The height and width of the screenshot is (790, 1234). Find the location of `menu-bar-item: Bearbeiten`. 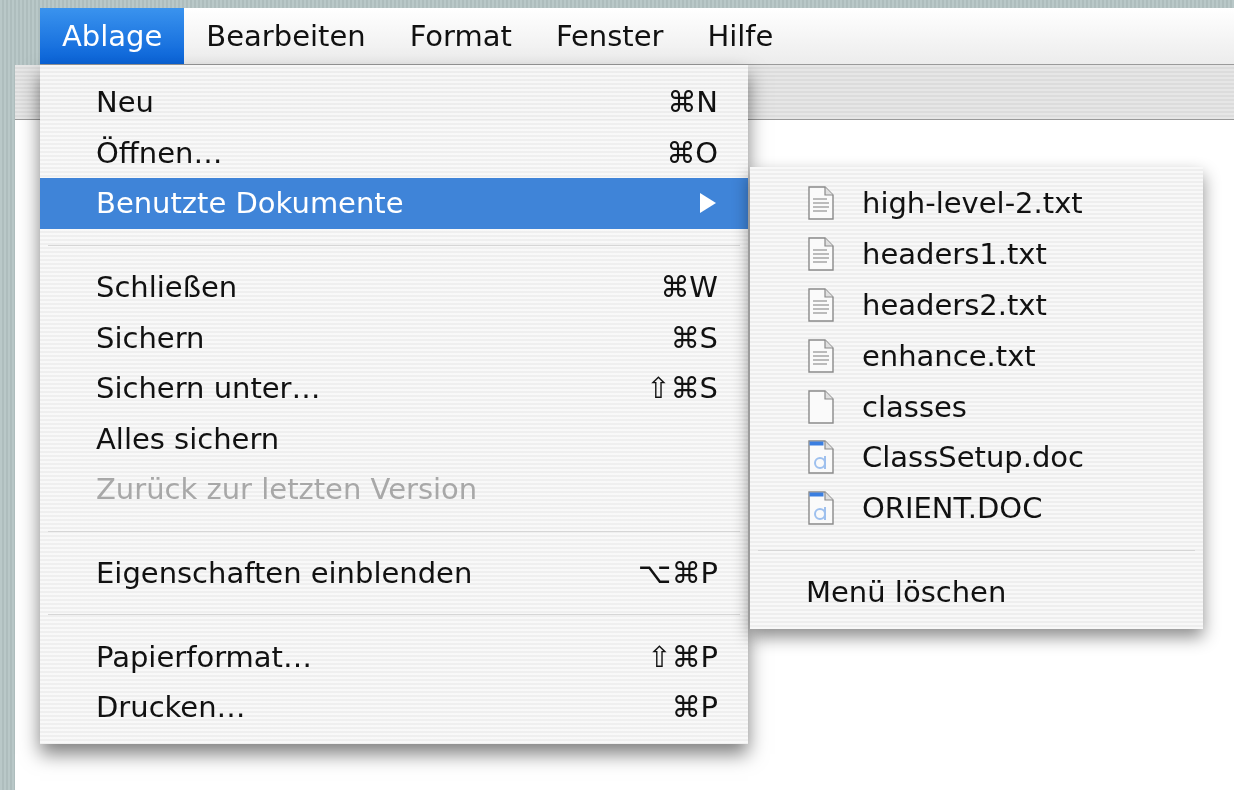

menu-bar-item: Bearbeiten is located at coordinates (286, 36).